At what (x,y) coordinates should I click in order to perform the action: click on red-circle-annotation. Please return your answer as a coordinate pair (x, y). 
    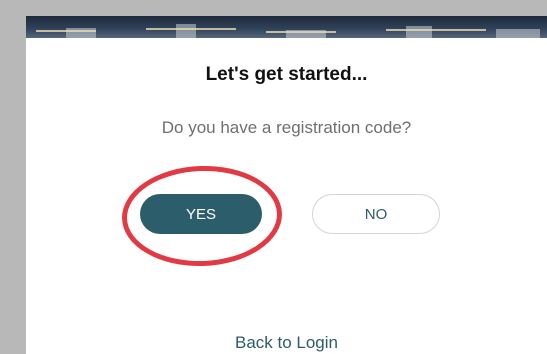
    Looking at the image, I should click on (202, 216).